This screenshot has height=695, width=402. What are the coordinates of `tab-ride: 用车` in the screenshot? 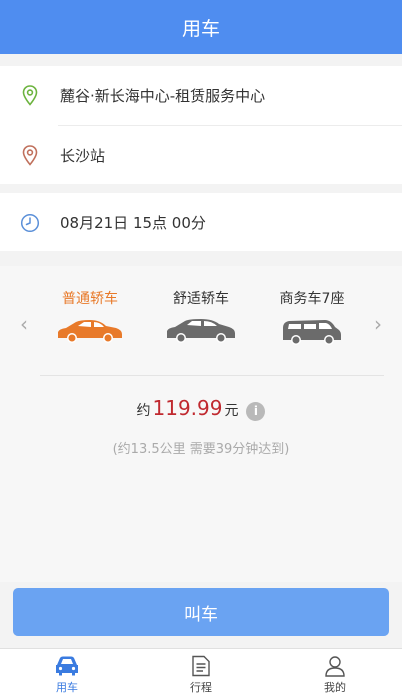 It's located at (67, 672).